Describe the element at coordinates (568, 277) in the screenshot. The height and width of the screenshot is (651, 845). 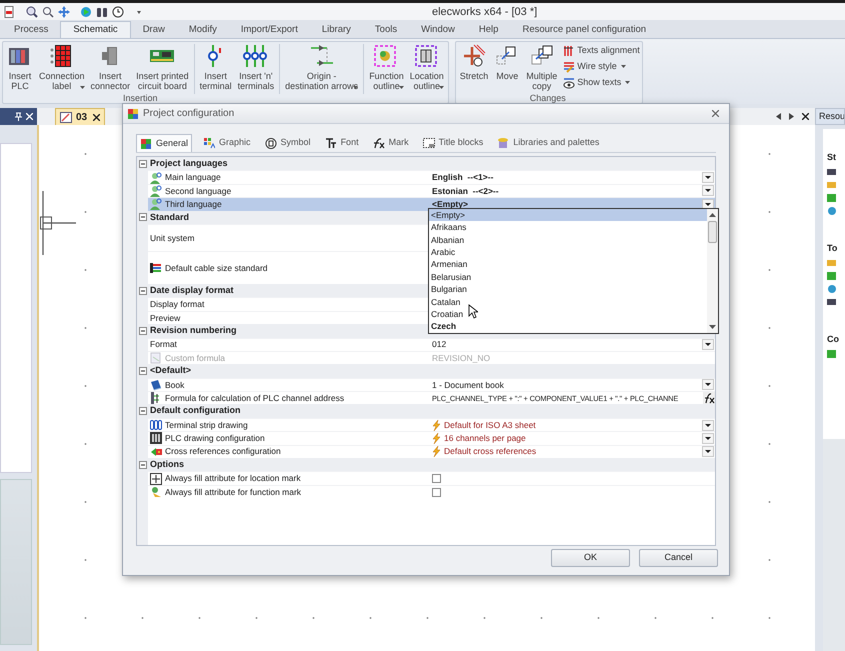
I see `list-item: Belarusian` at that location.